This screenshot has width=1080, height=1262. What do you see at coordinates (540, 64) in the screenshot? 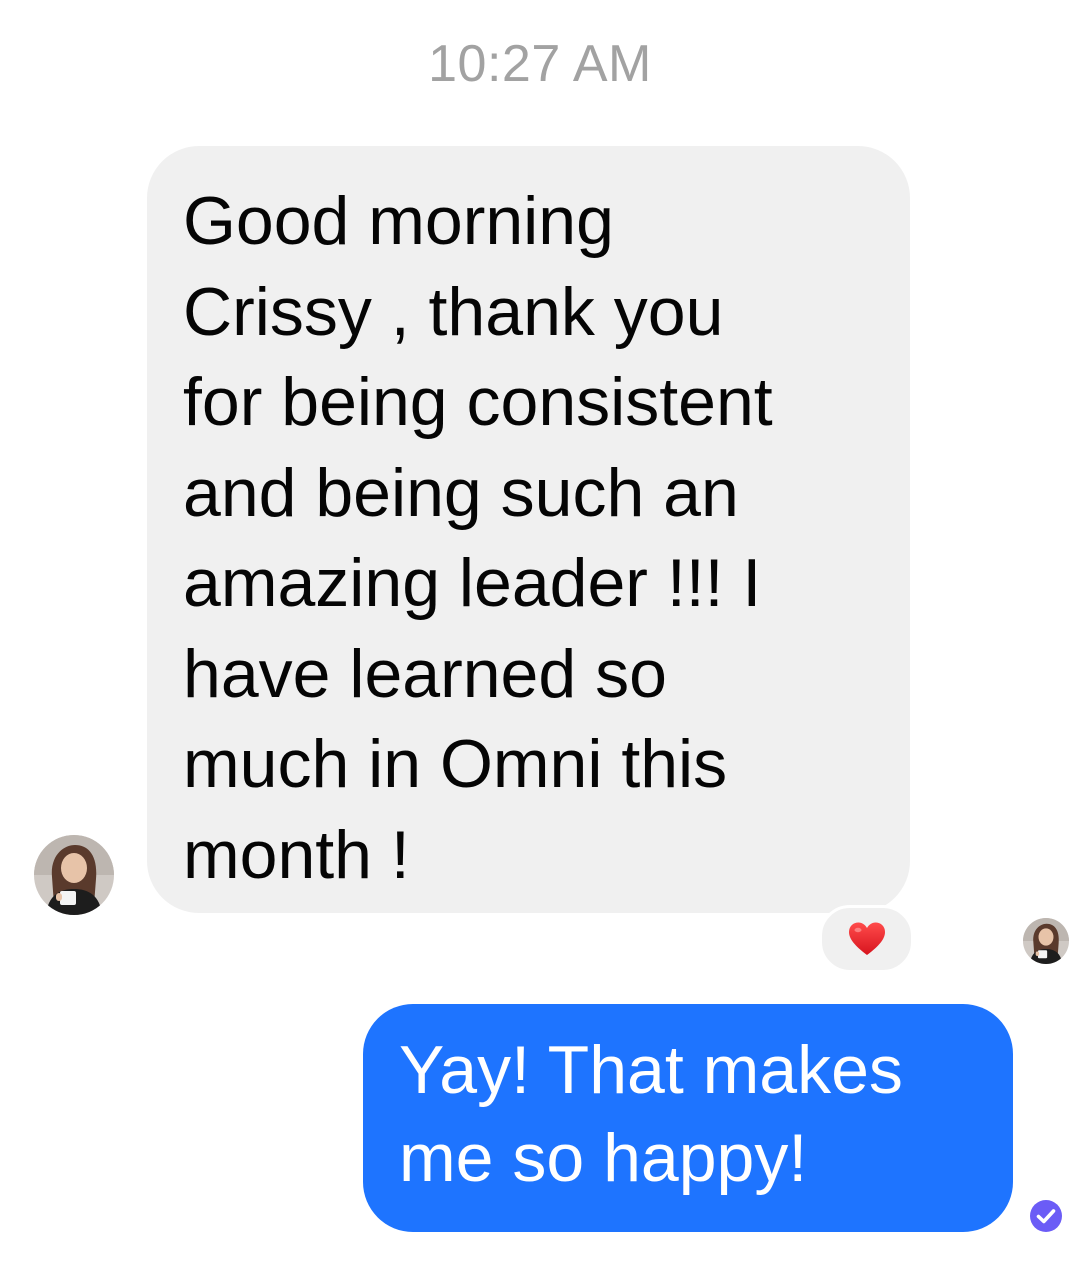
I see `message-timestamp: 10:27 AM` at bounding box center [540, 64].